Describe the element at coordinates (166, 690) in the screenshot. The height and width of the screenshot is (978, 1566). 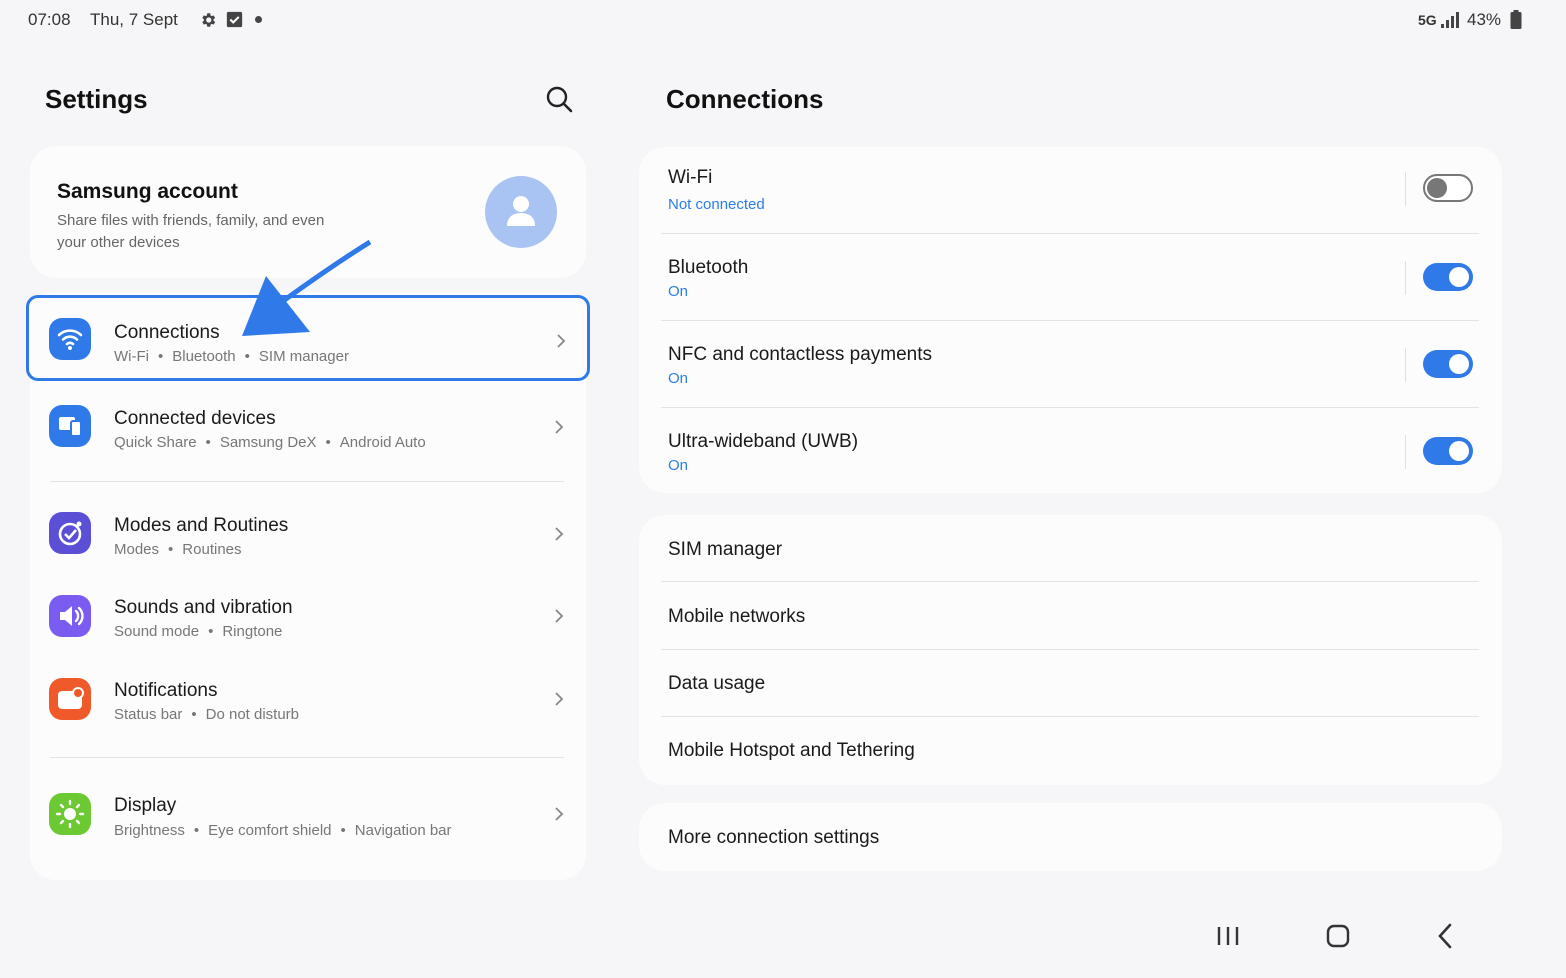
I see `menu-item-title: Notifications` at that location.